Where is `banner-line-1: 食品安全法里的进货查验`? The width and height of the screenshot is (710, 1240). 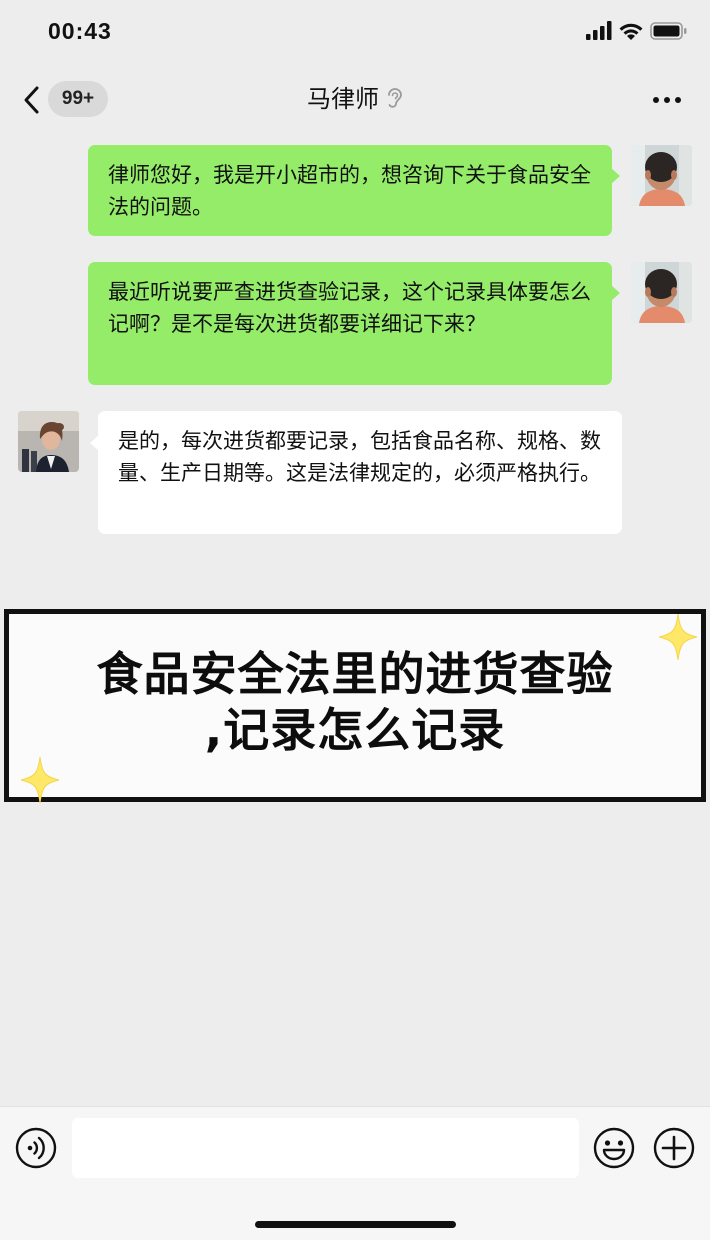
banner-line-1: 食品安全法里的进货查验 is located at coordinates (355, 674).